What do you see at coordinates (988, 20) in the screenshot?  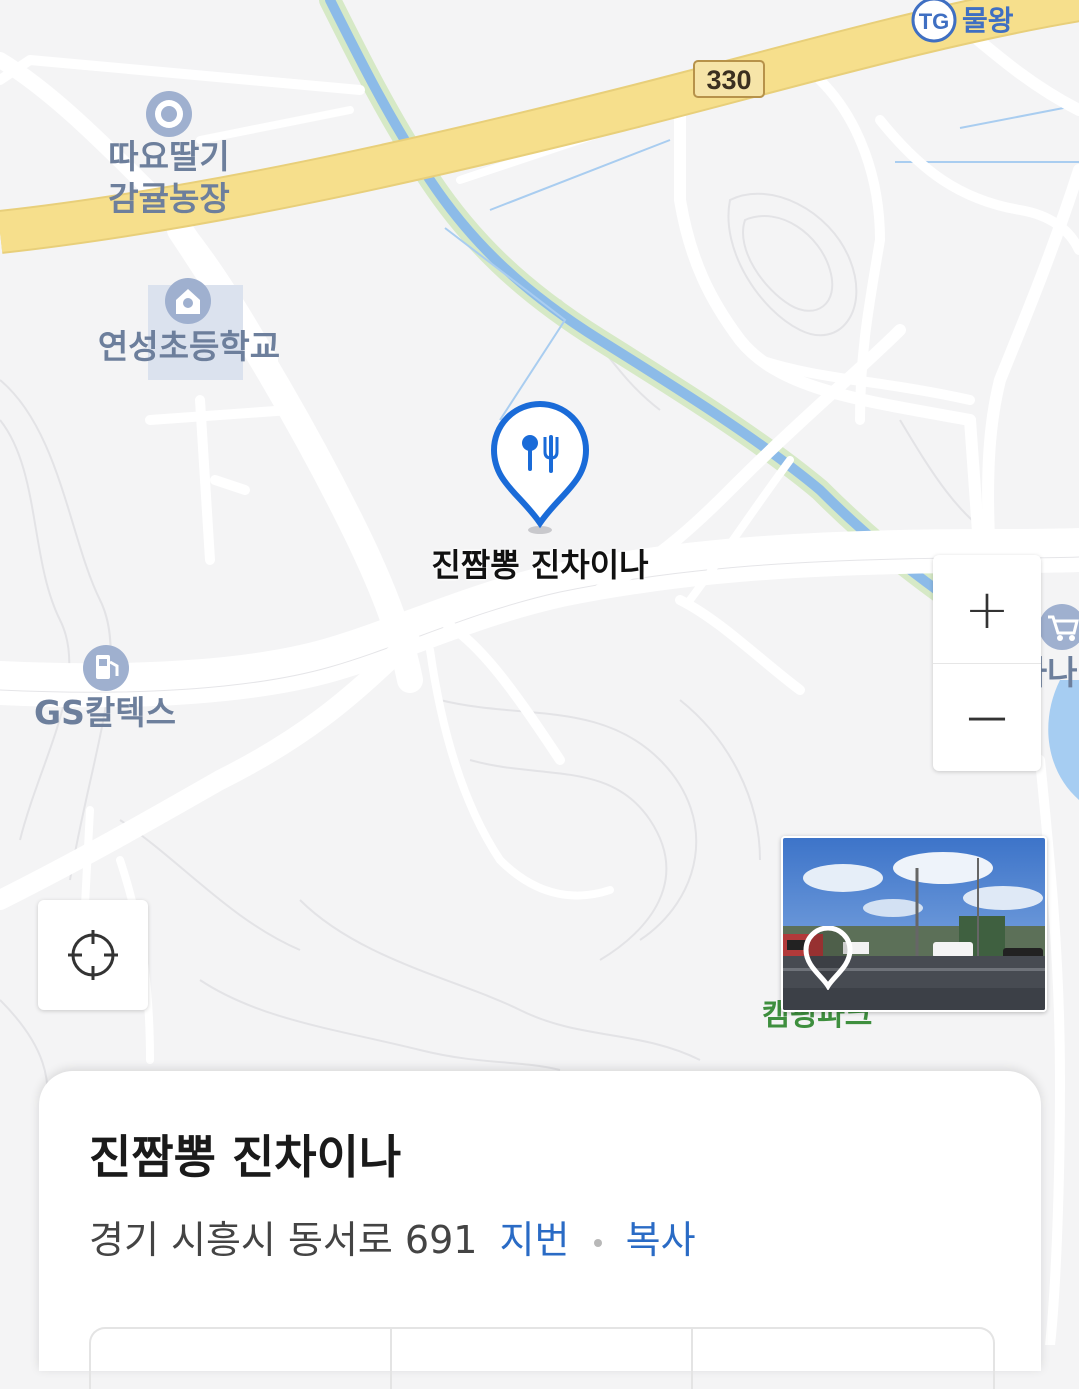 I see `tollgate-label: 물왕` at bounding box center [988, 20].